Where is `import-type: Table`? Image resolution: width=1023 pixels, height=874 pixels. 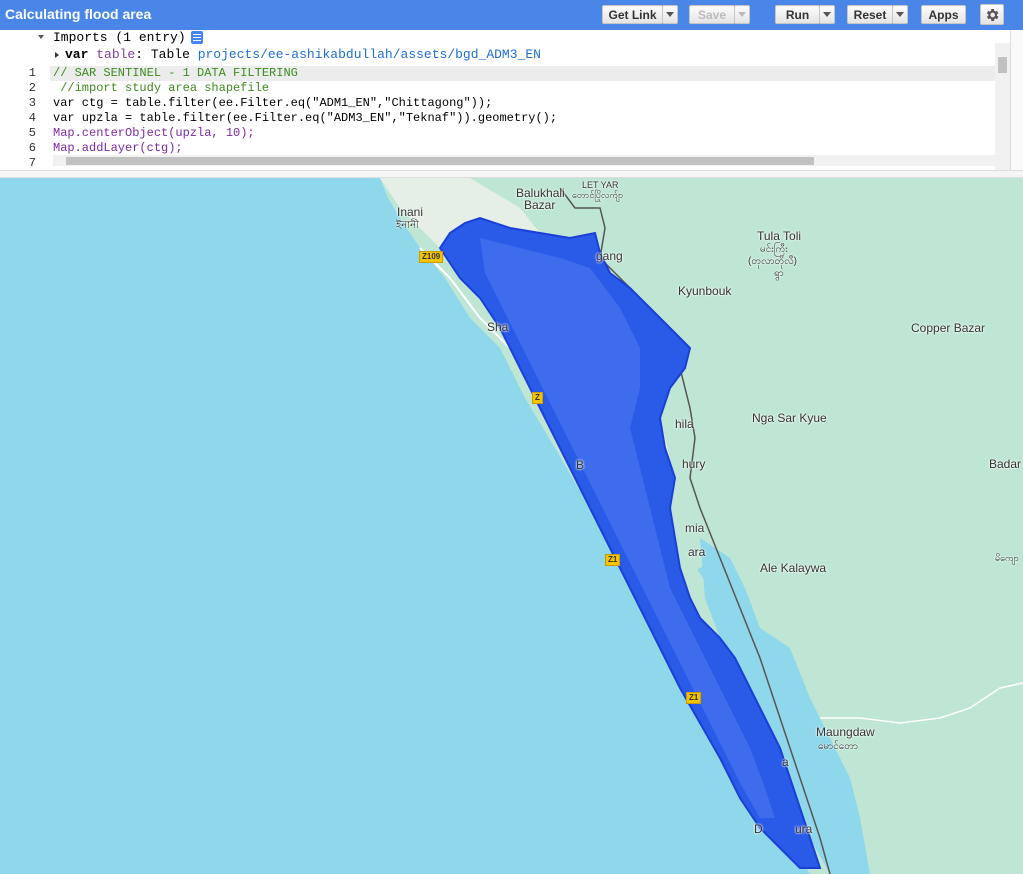
import-type: Table is located at coordinates (170, 54).